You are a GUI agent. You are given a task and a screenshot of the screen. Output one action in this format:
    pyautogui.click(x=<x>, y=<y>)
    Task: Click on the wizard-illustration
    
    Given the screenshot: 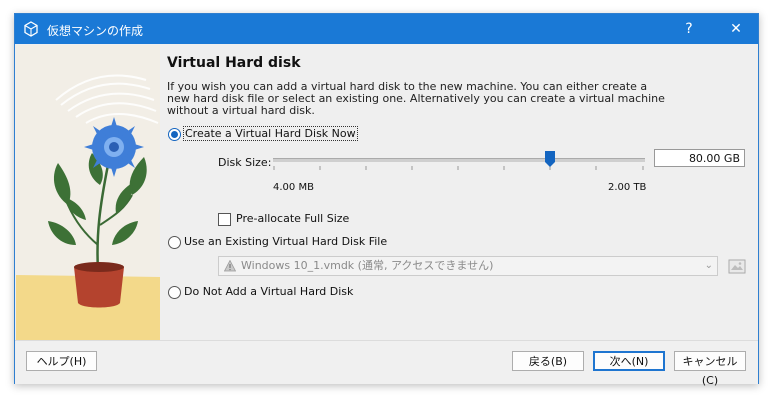 What is the action you would take?
    pyautogui.click(x=88, y=192)
    